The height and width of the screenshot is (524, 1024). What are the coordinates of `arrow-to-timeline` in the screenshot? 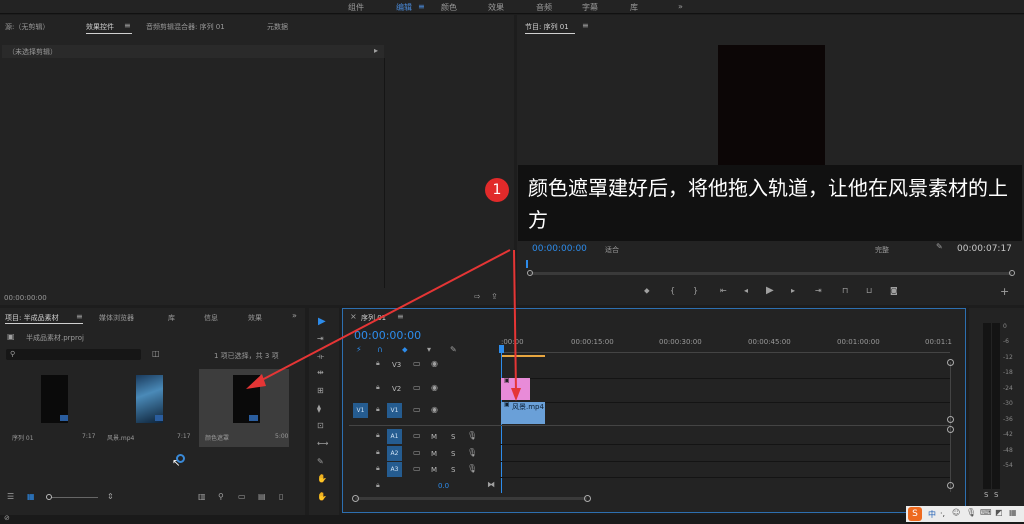 It's located at (515, 321).